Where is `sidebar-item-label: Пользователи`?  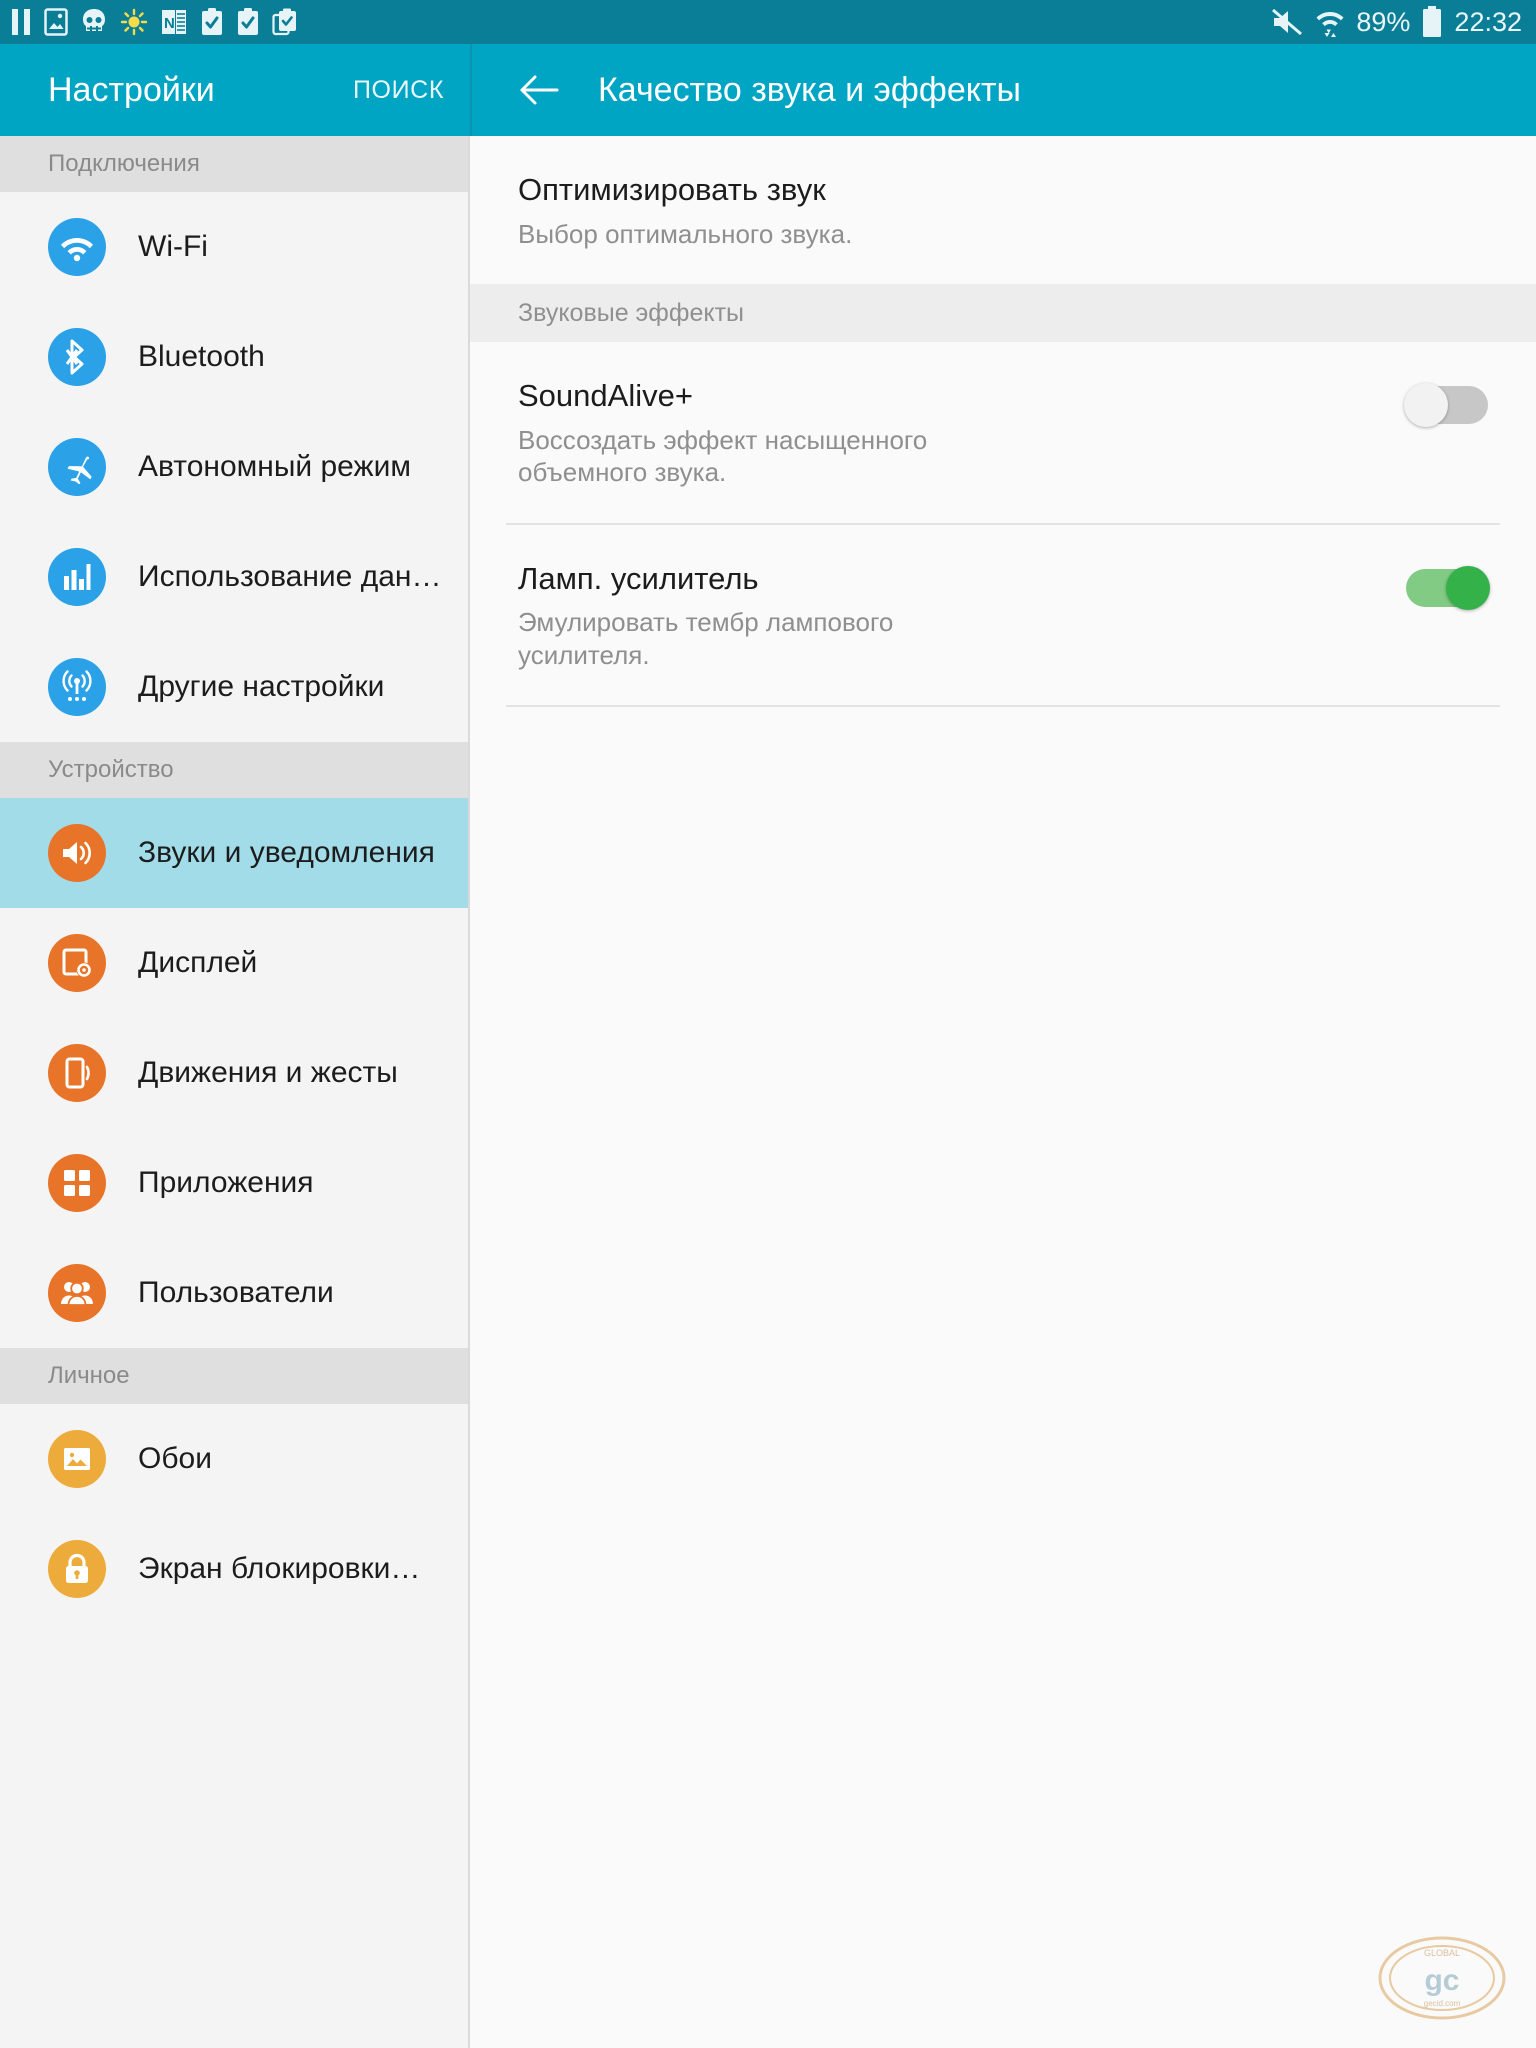
sidebar-item-label: Пользователи is located at coordinates (236, 1292).